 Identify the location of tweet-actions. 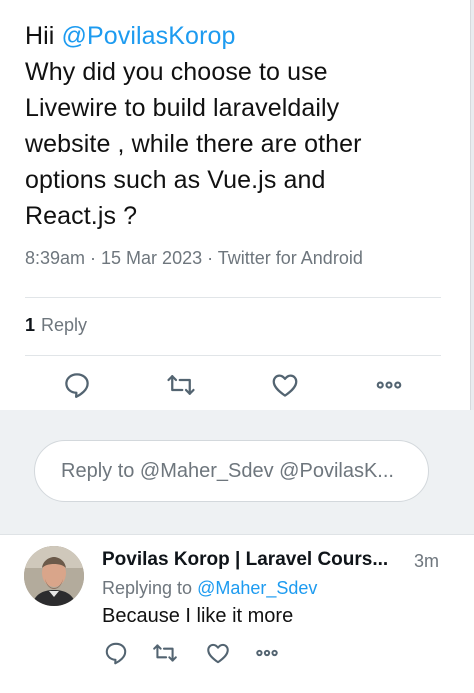
(235, 385).